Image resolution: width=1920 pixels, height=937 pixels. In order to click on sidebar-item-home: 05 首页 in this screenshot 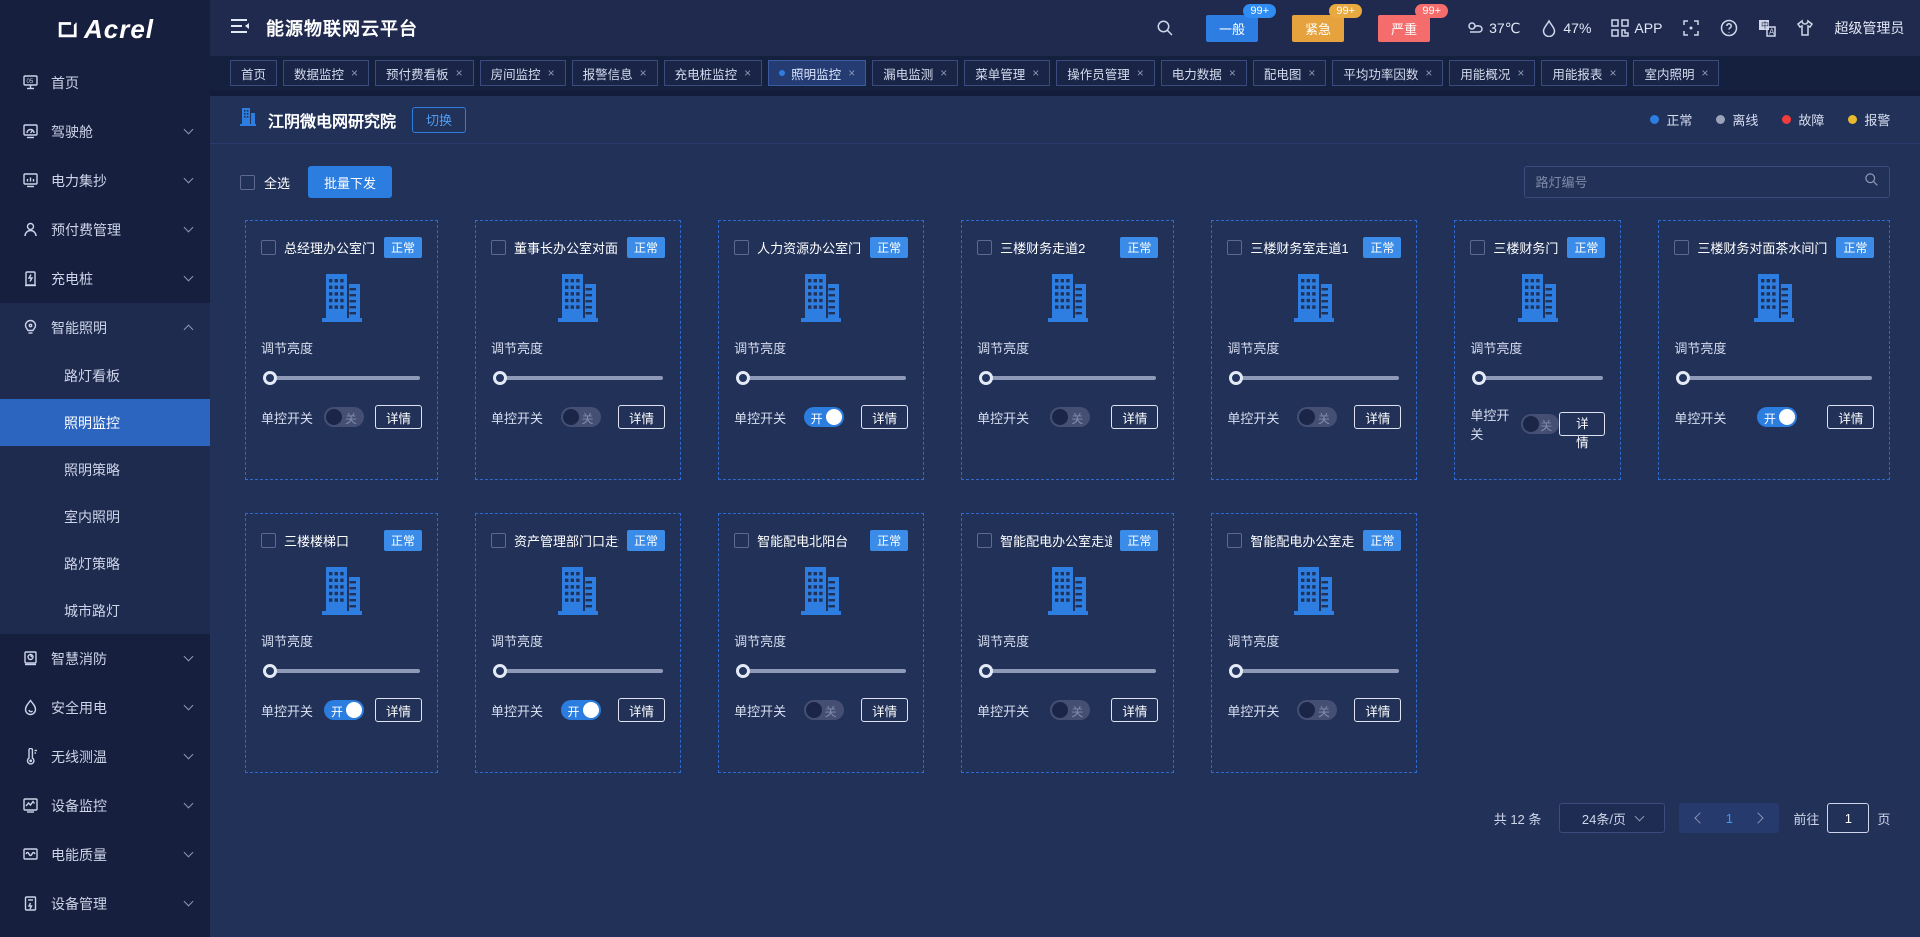, I will do `click(105, 82)`.